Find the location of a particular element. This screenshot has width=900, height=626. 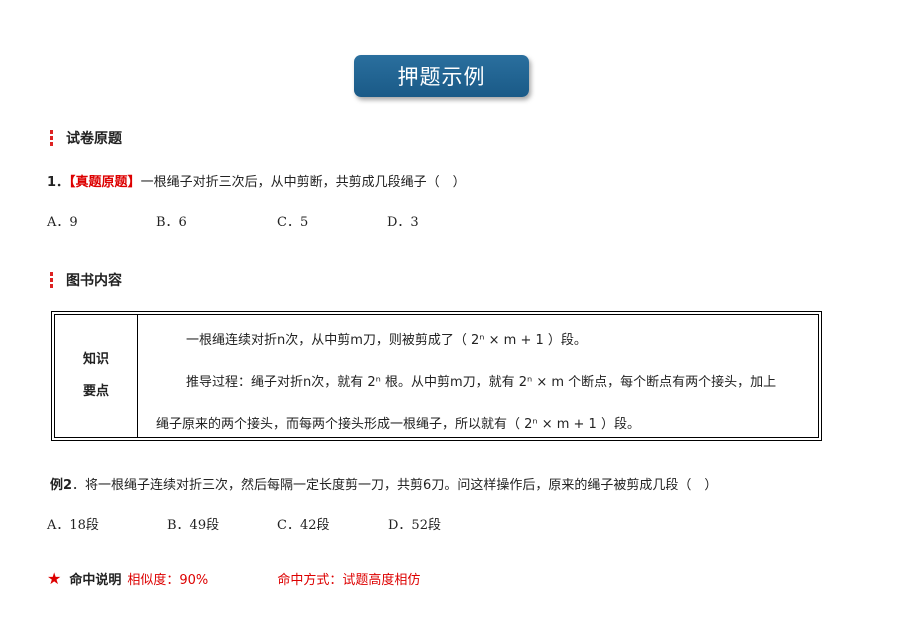

option-b: B．6 is located at coordinates (171, 222).